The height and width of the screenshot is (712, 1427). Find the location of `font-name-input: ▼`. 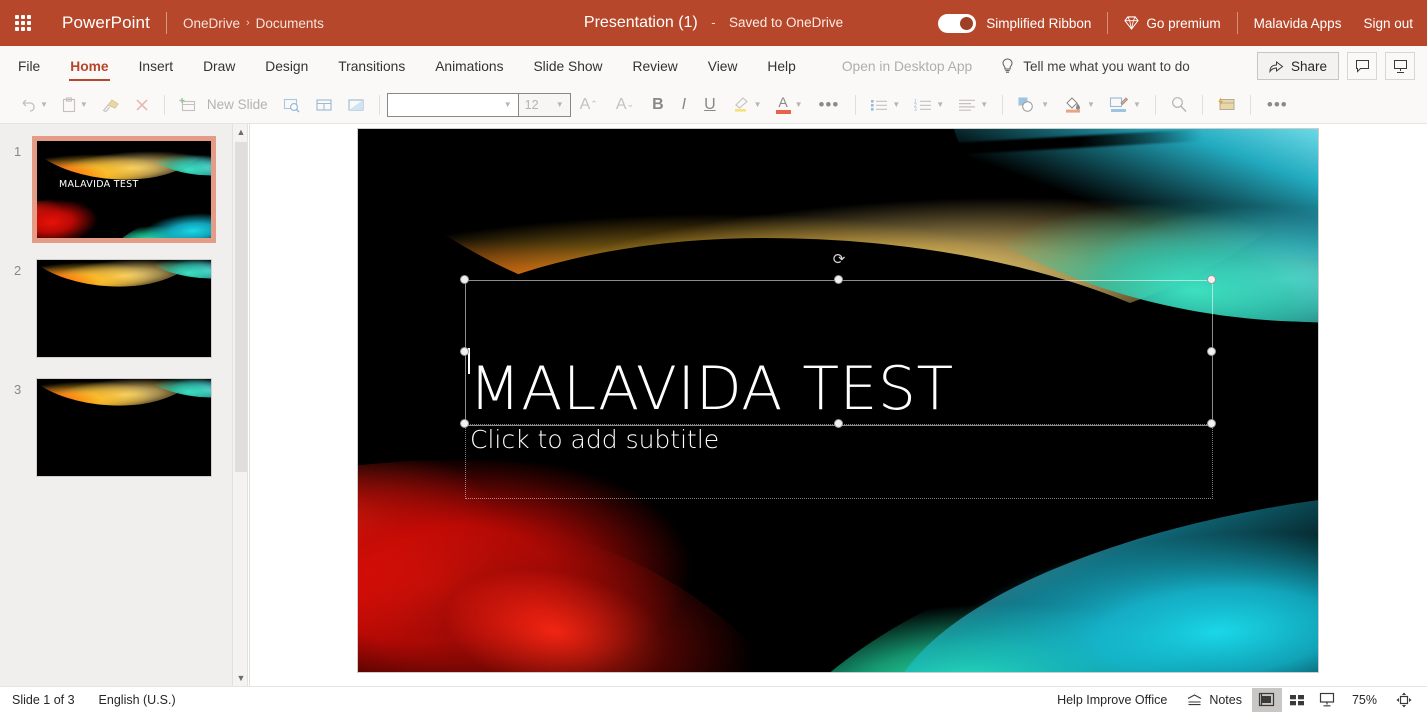

font-name-input: ▼ is located at coordinates (452, 104).